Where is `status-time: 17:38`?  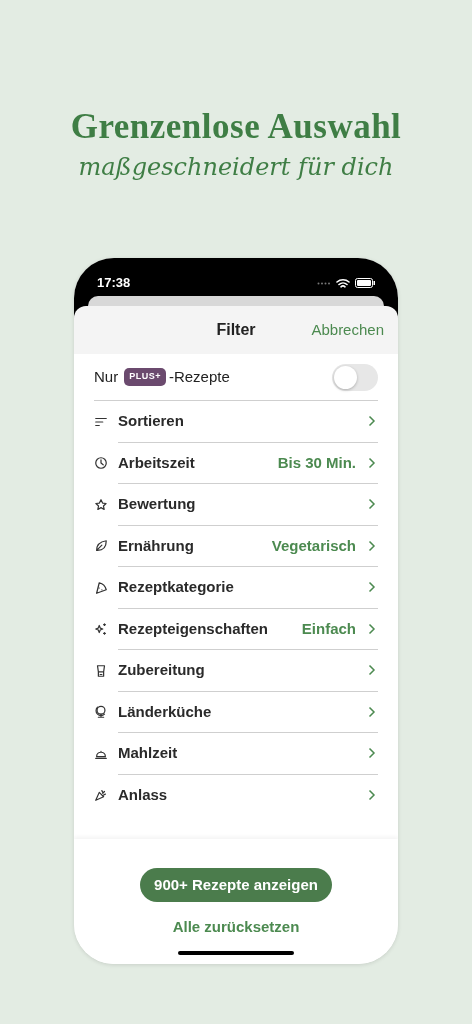
status-time: 17:38 is located at coordinates (114, 283).